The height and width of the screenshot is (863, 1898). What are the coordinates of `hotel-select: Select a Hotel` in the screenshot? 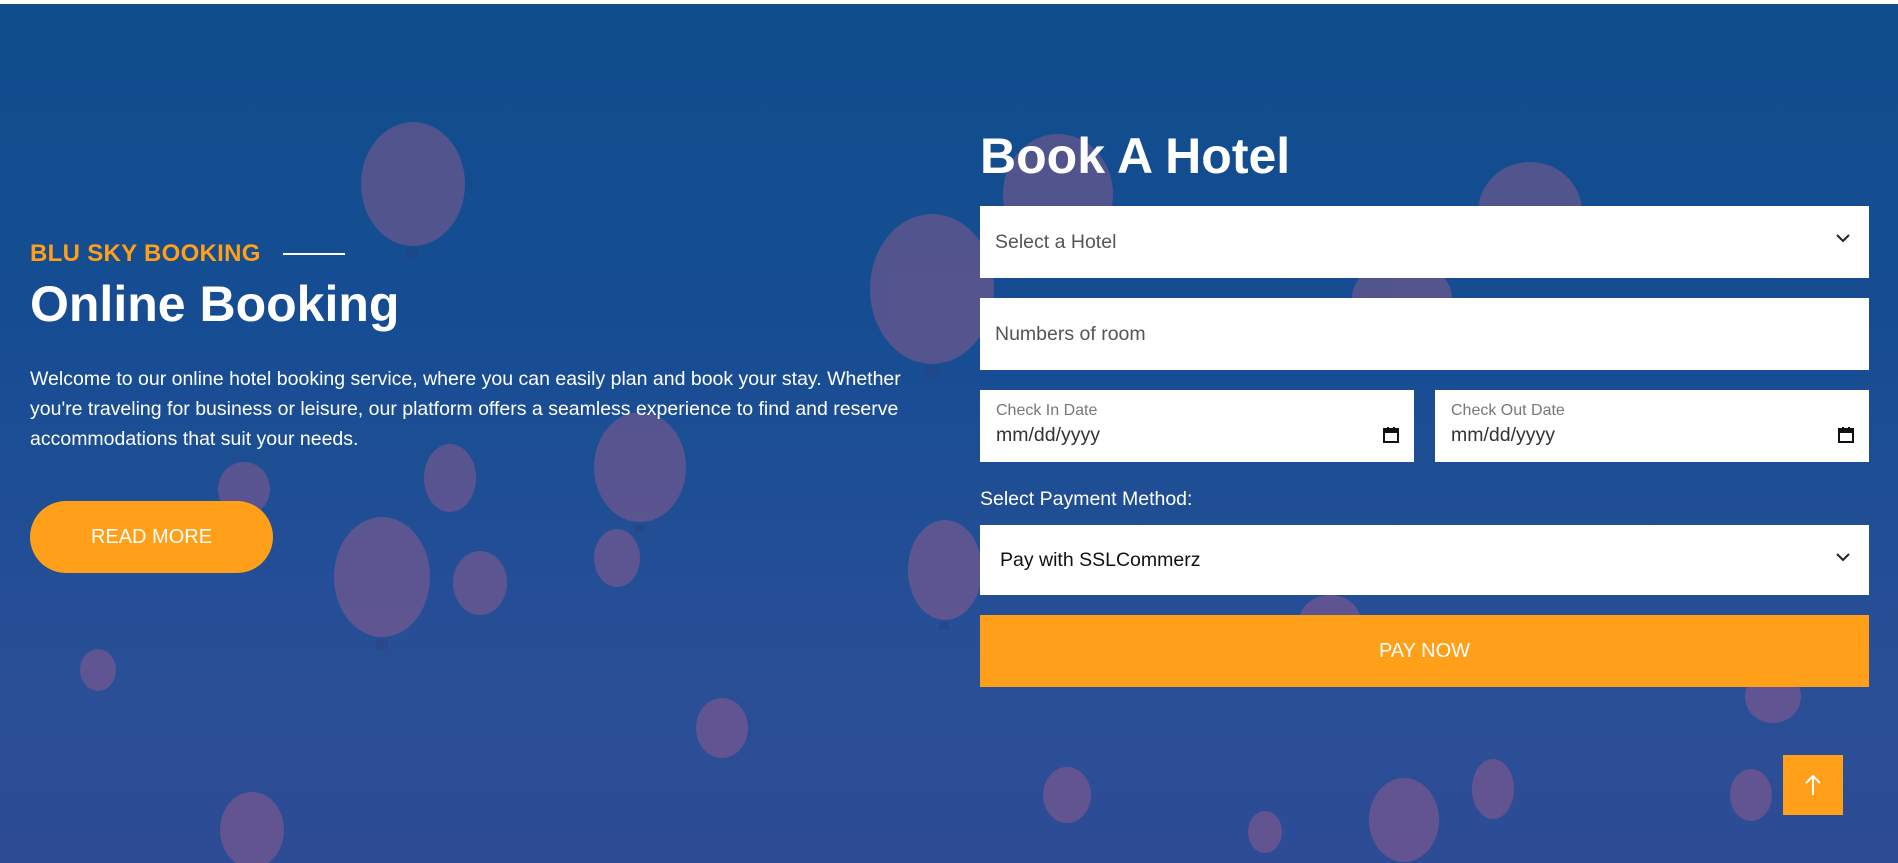 It's located at (1424, 242).